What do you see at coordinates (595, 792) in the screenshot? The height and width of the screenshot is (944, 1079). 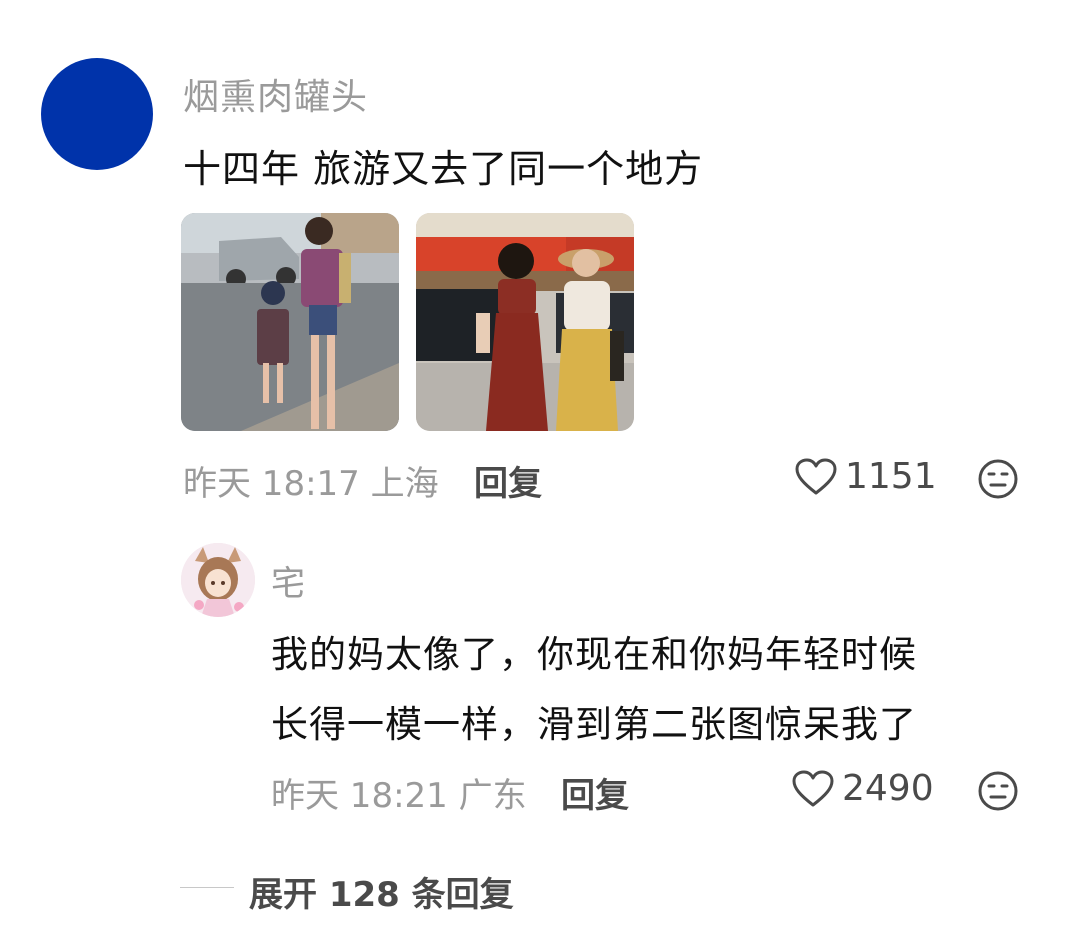 I see `reply-reply-button: 回复` at bounding box center [595, 792].